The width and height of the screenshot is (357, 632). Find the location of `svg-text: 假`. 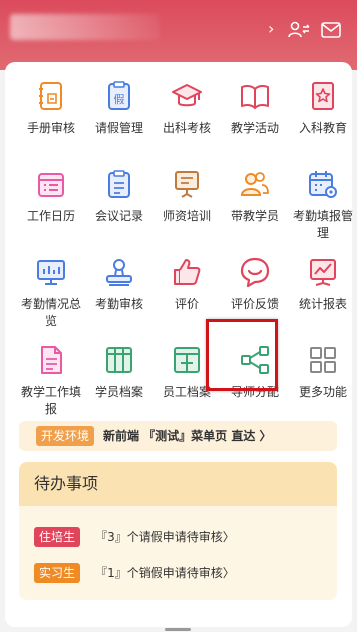

svg-text: 假 is located at coordinates (119, 99).